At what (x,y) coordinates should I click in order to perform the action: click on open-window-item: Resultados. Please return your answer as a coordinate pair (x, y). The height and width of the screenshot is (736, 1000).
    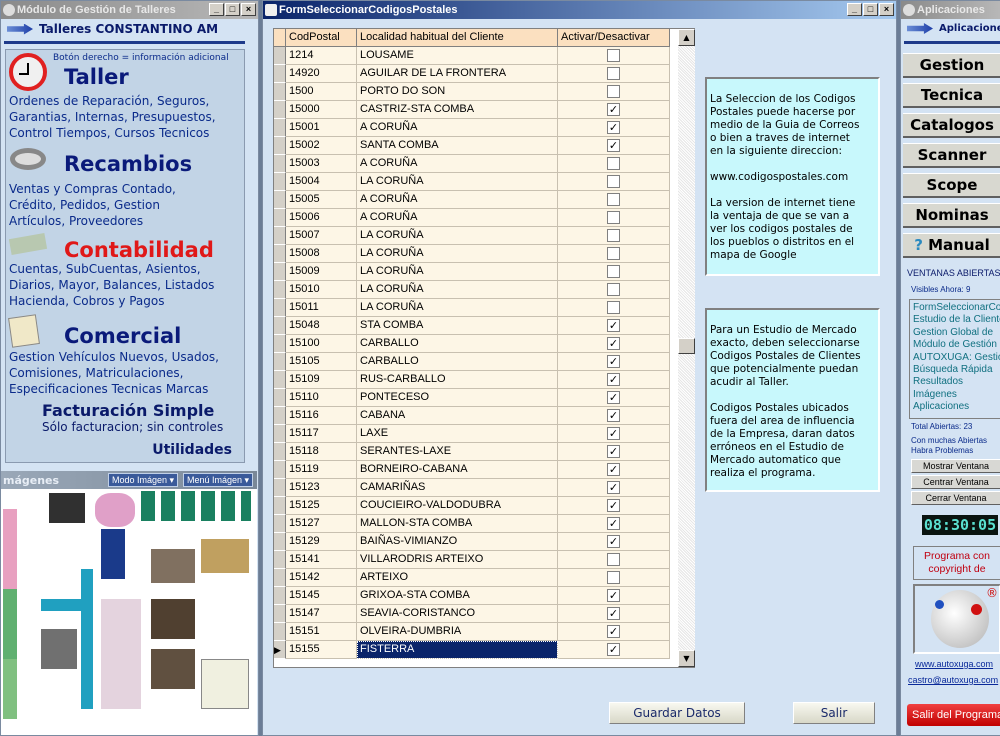
    Looking at the image, I should click on (955, 382).